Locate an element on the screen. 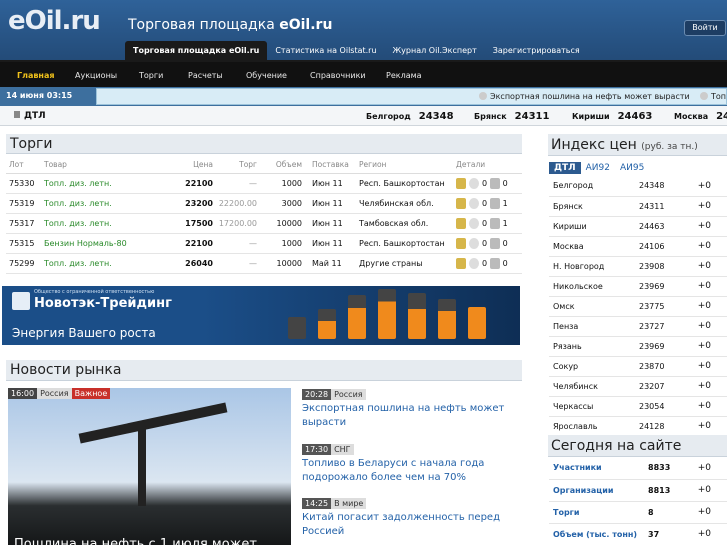  index-city: Сокур is located at coordinates (594, 366).